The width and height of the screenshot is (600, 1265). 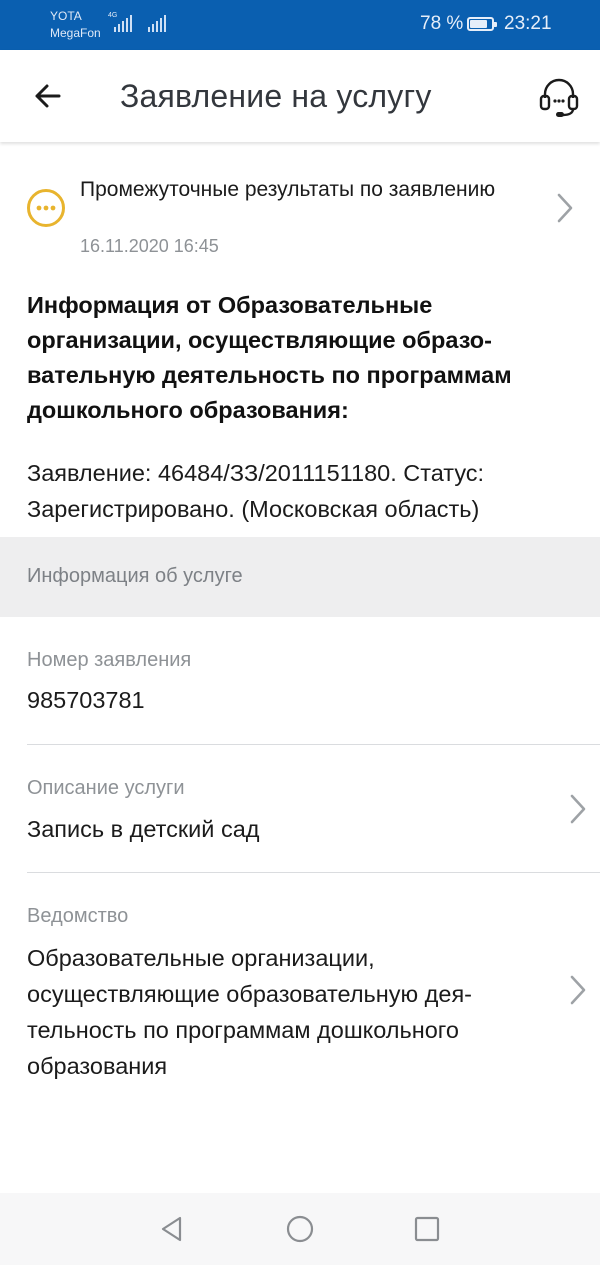 What do you see at coordinates (66, 16) in the screenshot?
I see `carrier-1: YOTA` at bounding box center [66, 16].